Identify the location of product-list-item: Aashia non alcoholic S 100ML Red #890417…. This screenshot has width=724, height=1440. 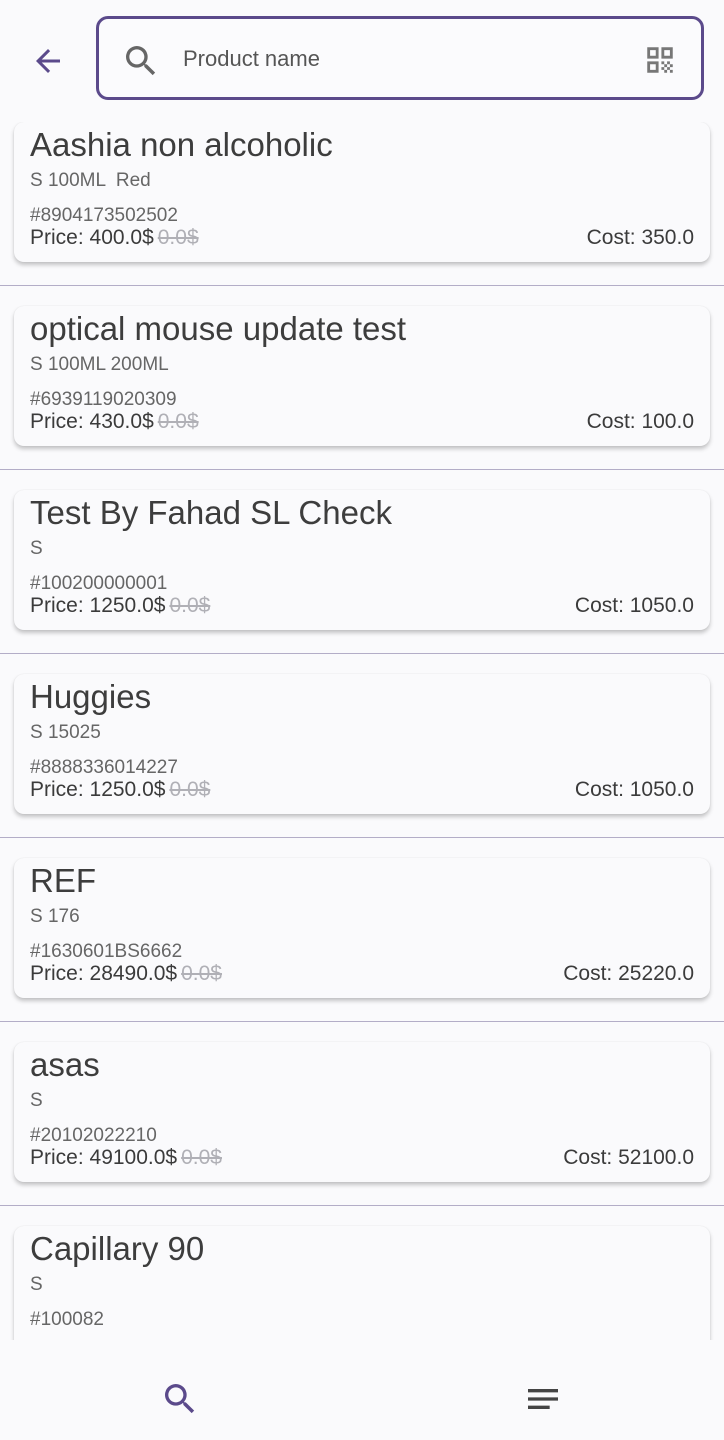
(362, 204).